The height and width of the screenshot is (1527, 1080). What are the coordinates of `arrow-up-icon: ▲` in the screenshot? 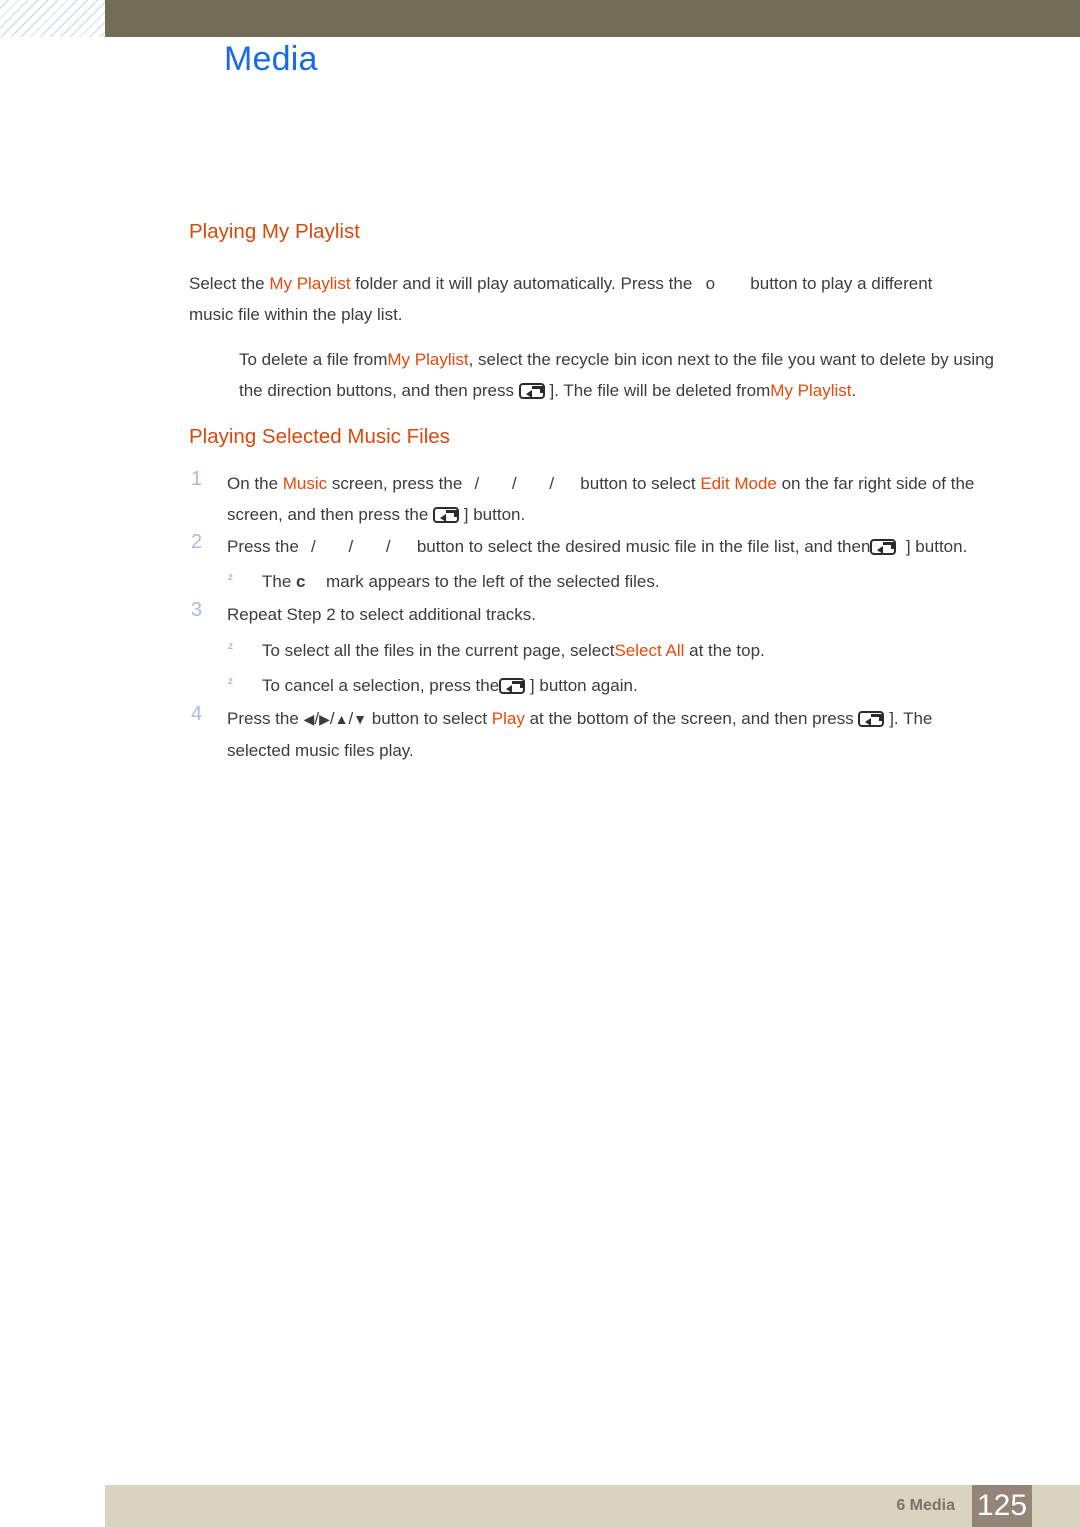 It's located at (341, 719).